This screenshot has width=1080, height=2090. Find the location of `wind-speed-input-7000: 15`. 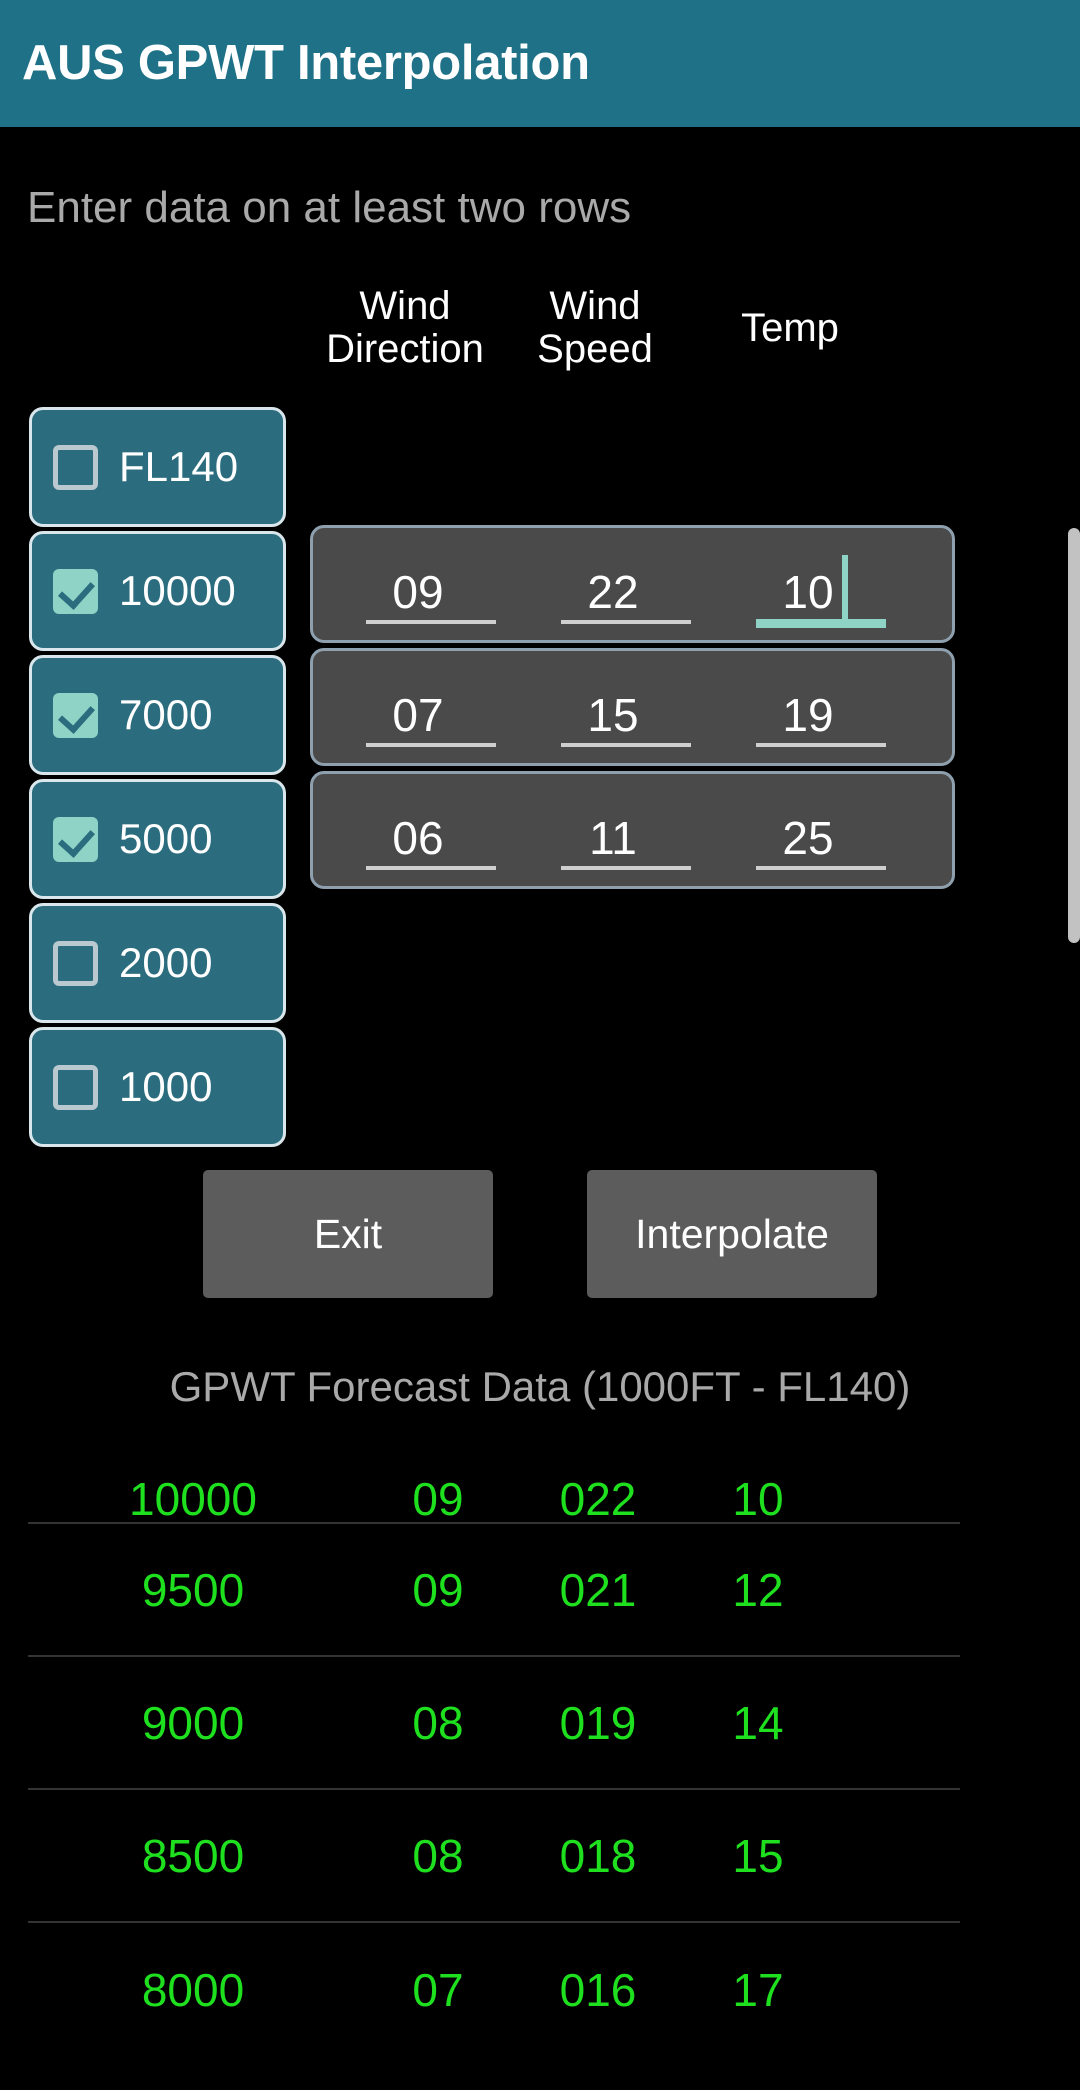

wind-speed-input-7000: 15 is located at coordinates (613, 710).